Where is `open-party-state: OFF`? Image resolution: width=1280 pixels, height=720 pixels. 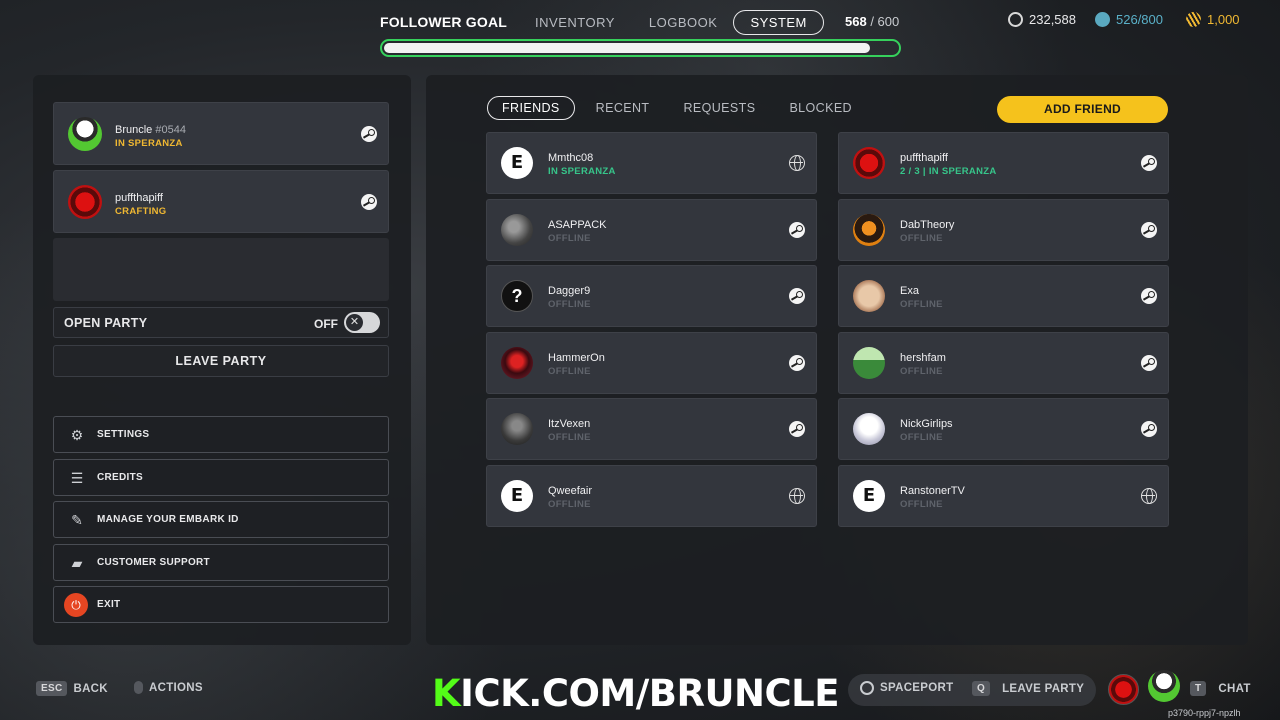 open-party-state: OFF is located at coordinates (326, 324).